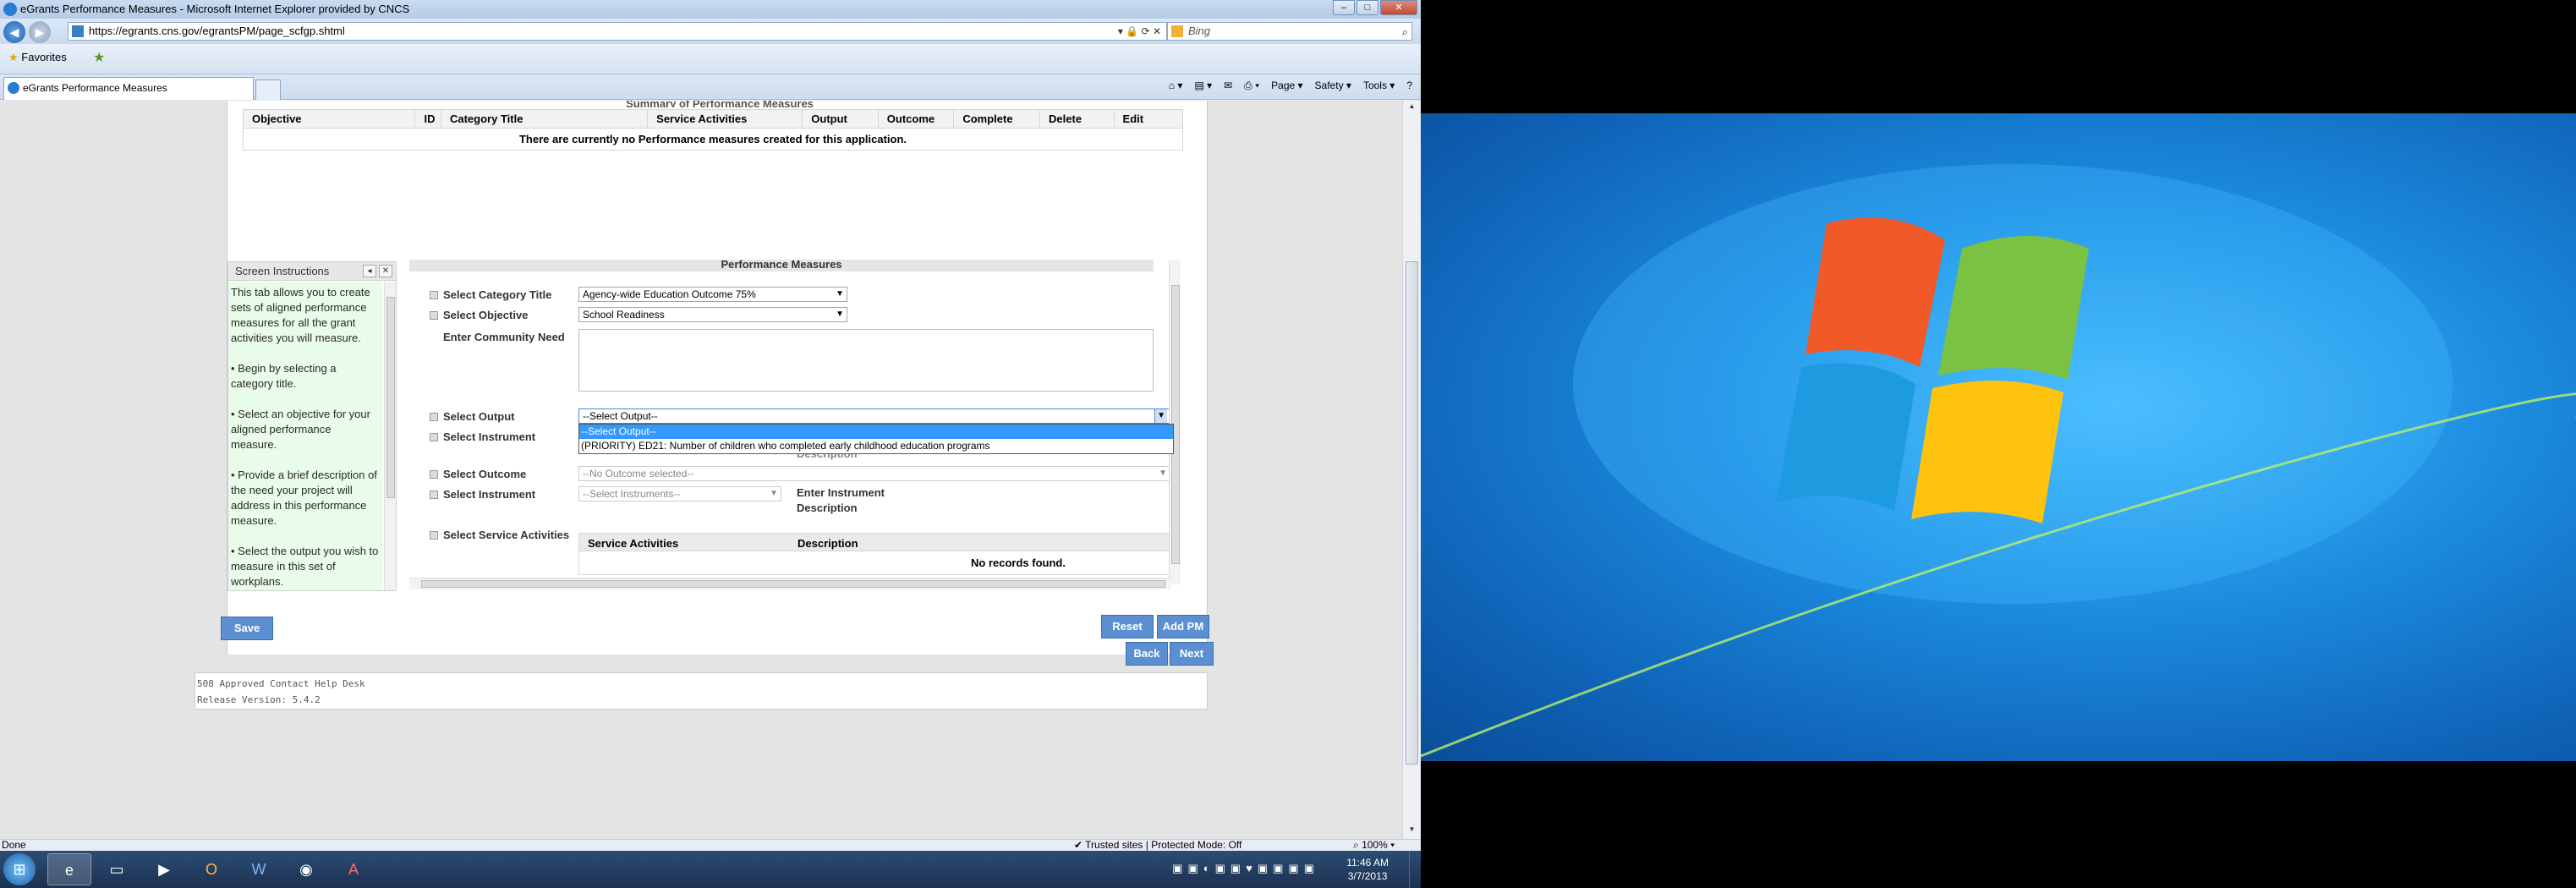 The height and width of the screenshot is (888, 2576). What do you see at coordinates (1175, 422) in the screenshot?
I see `pm-vertical-scrollbar` at bounding box center [1175, 422].